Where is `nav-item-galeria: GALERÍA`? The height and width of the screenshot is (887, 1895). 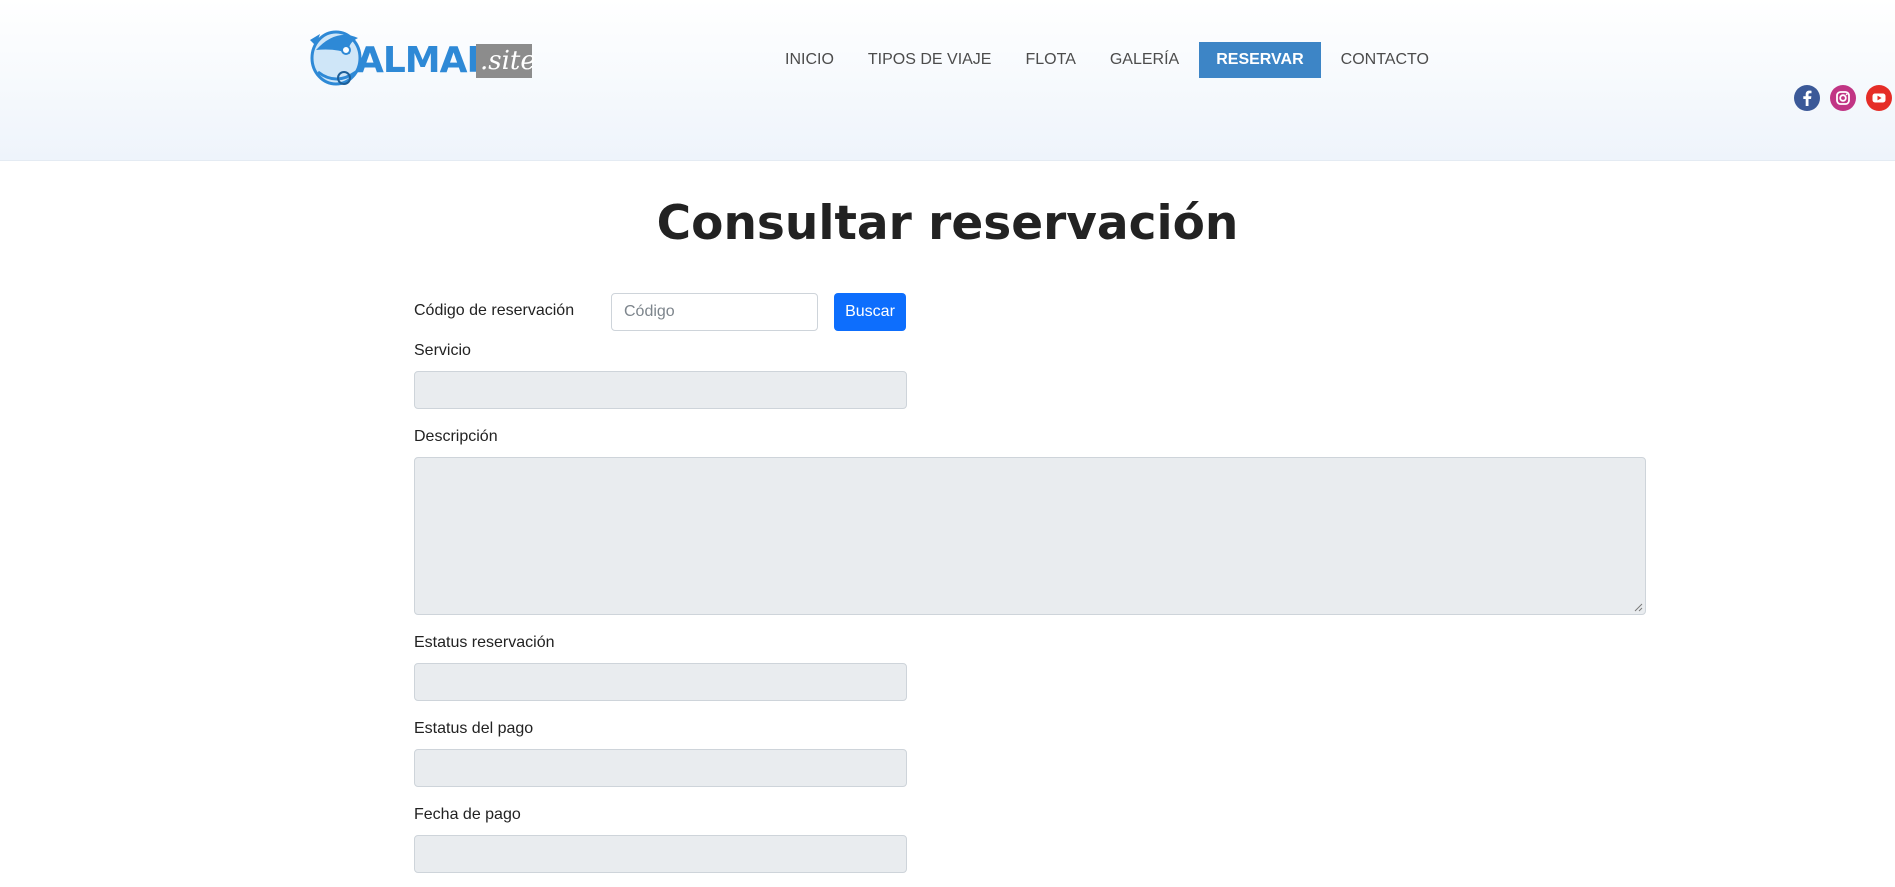 nav-item-galeria: GALERÍA is located at coordinates (1144, 60).